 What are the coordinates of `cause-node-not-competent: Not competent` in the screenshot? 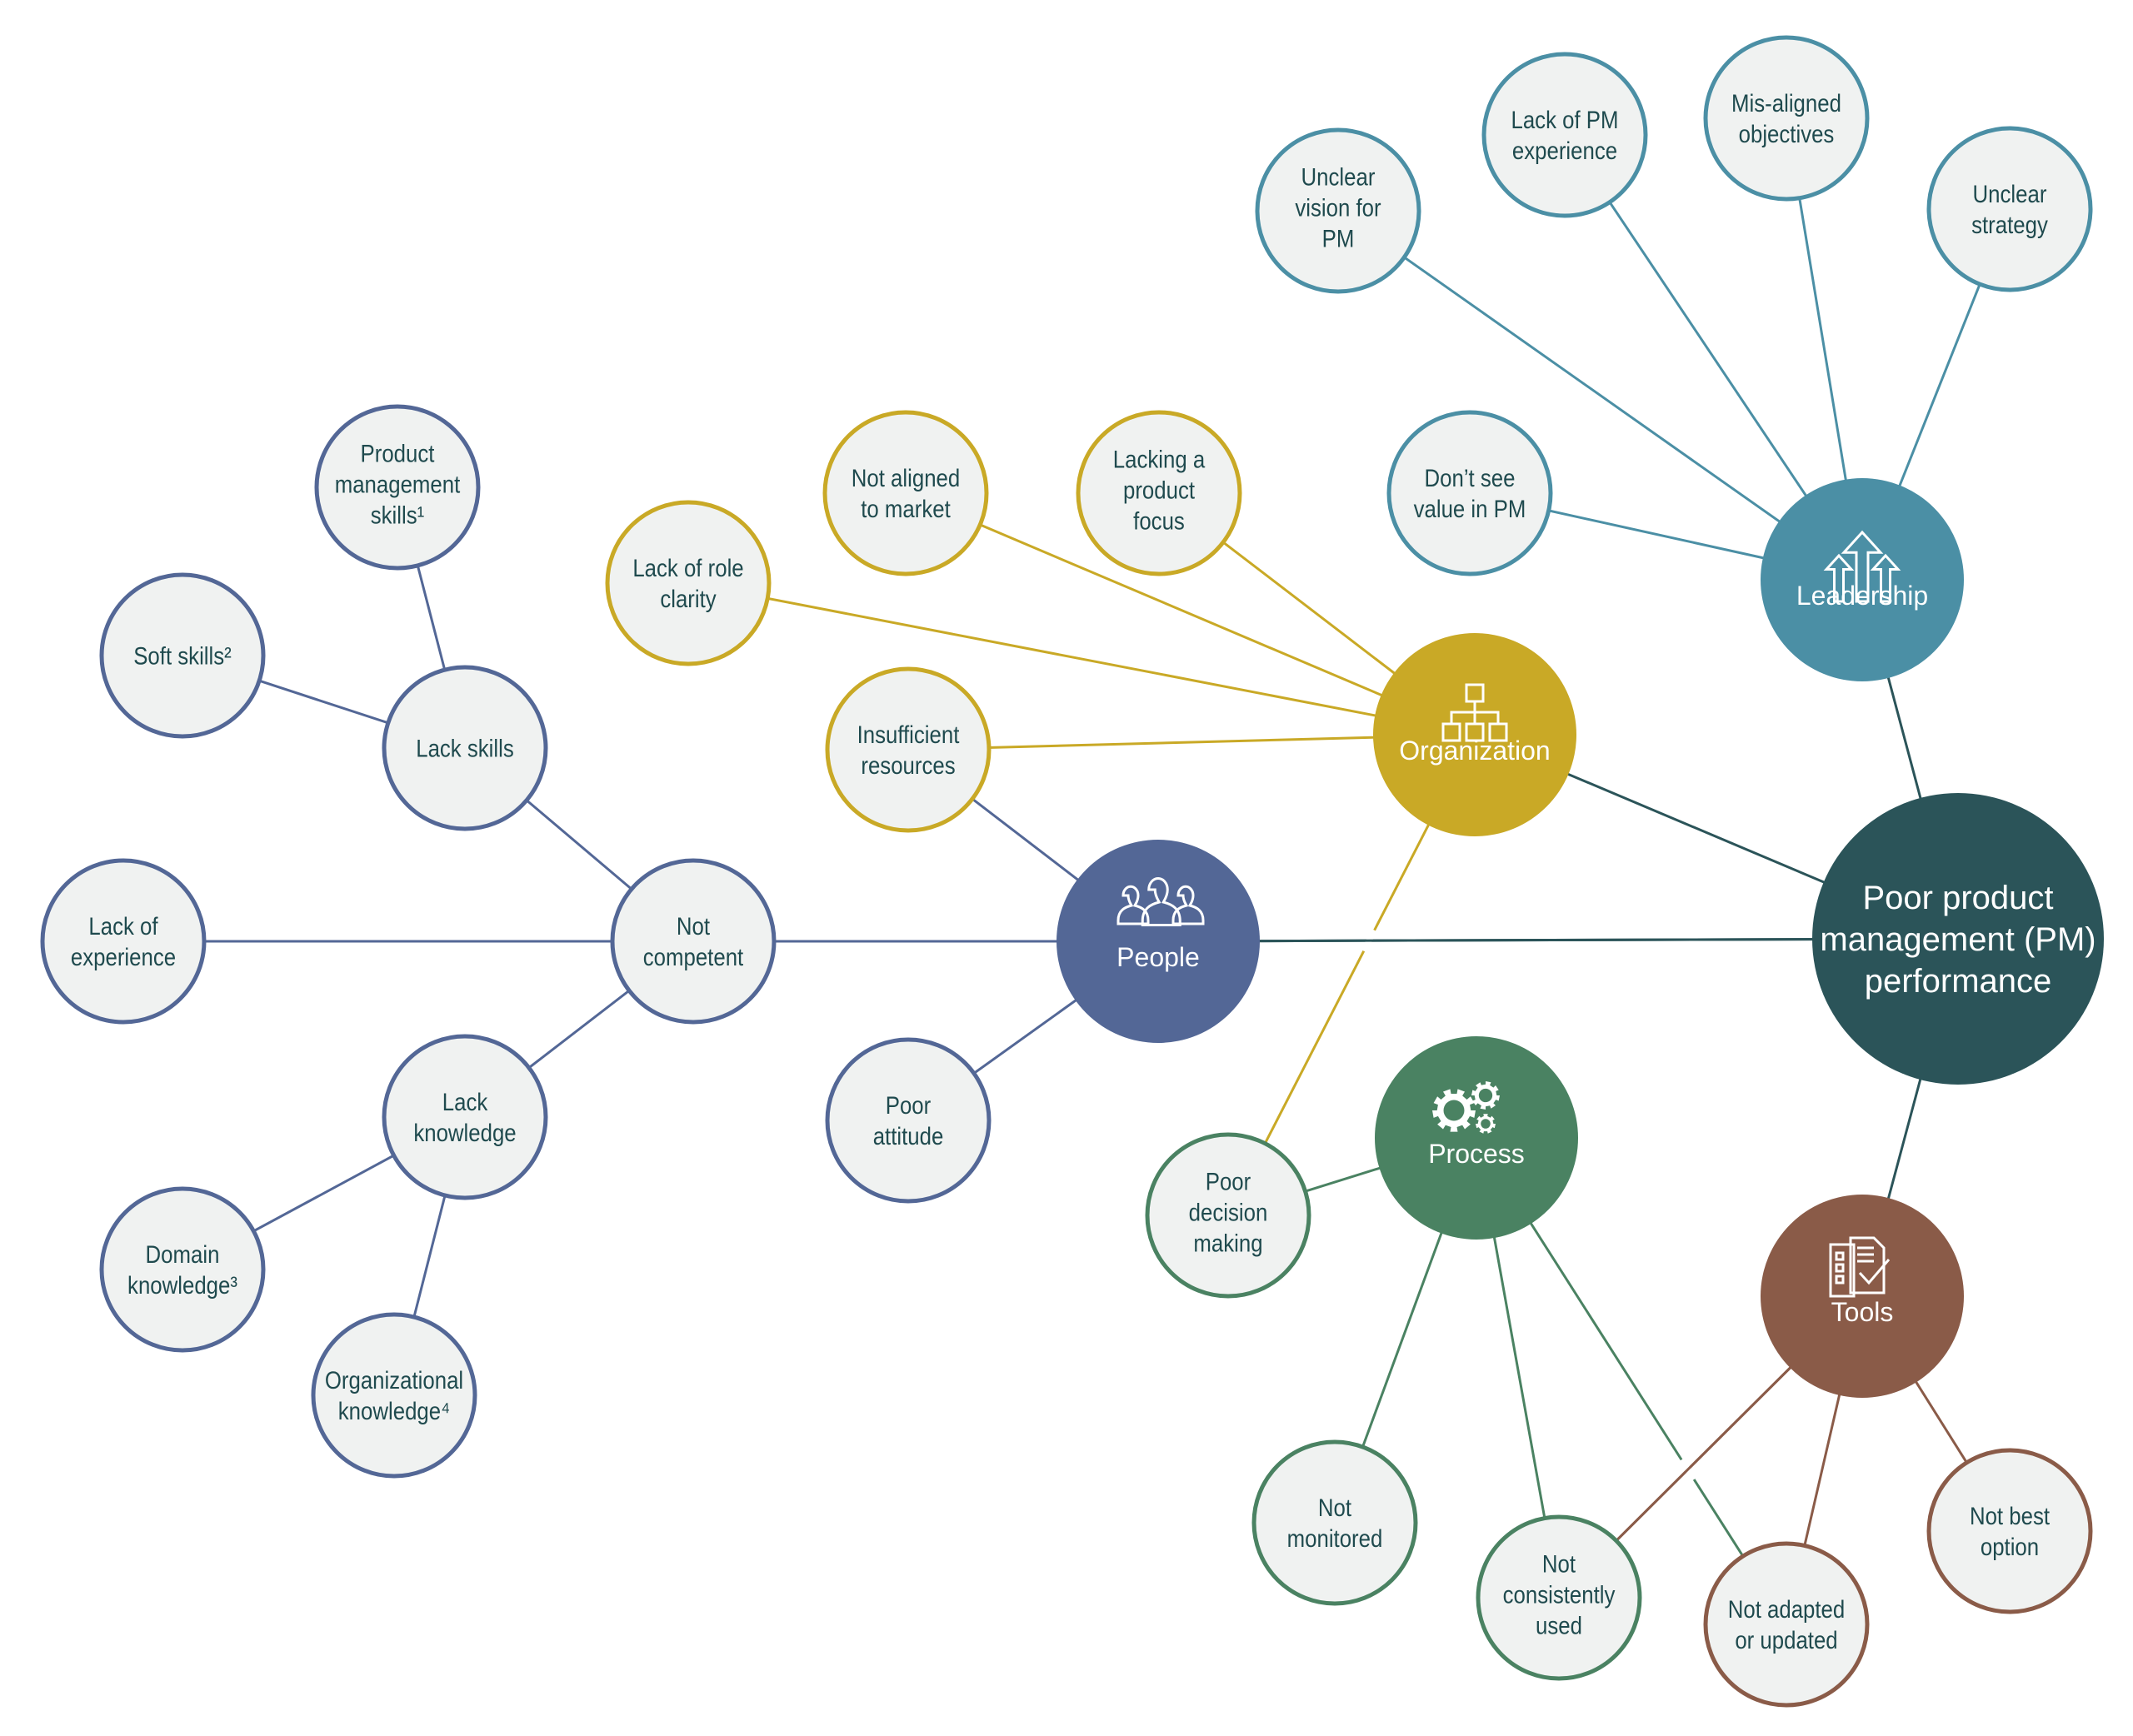 It's located at (694, 941).